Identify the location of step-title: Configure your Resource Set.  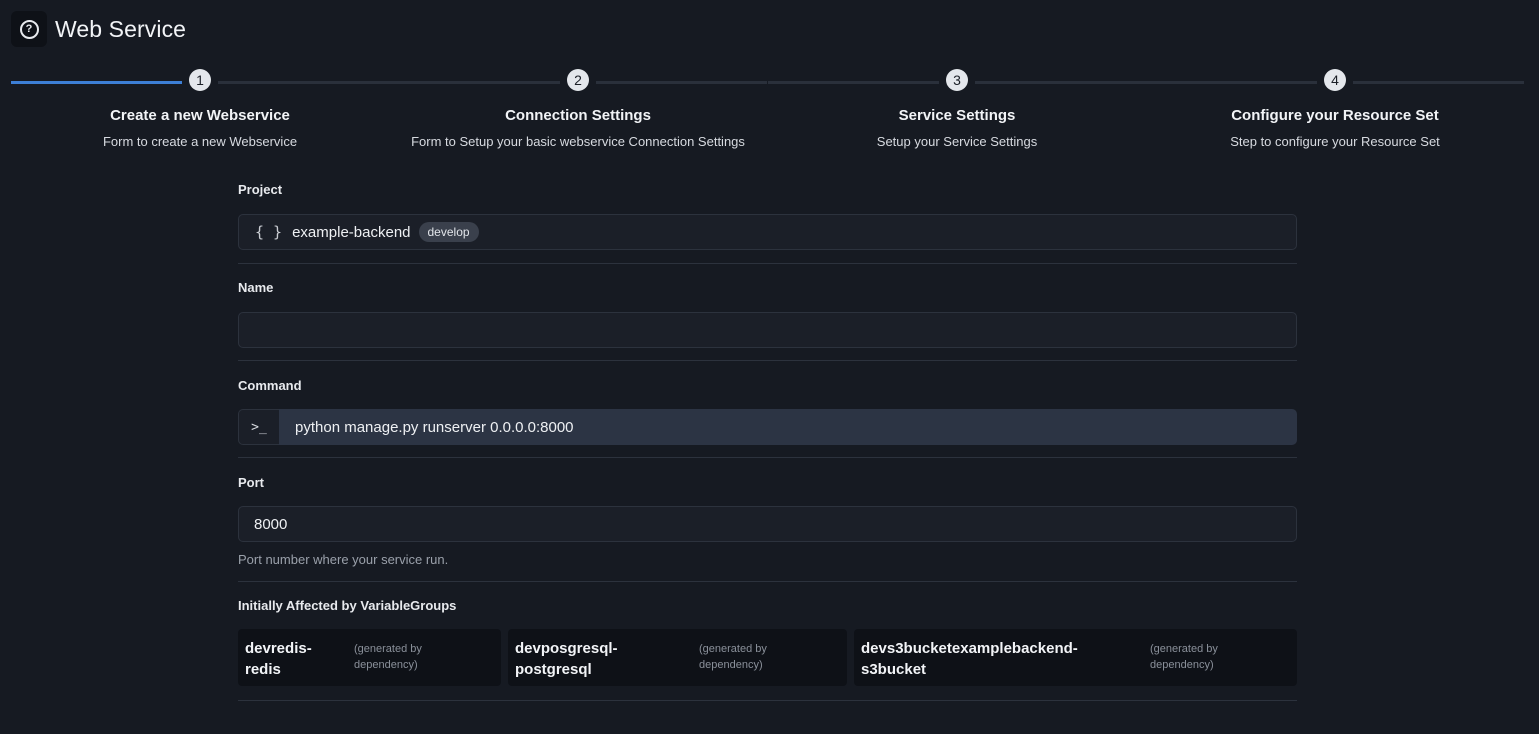
(1335, 115).